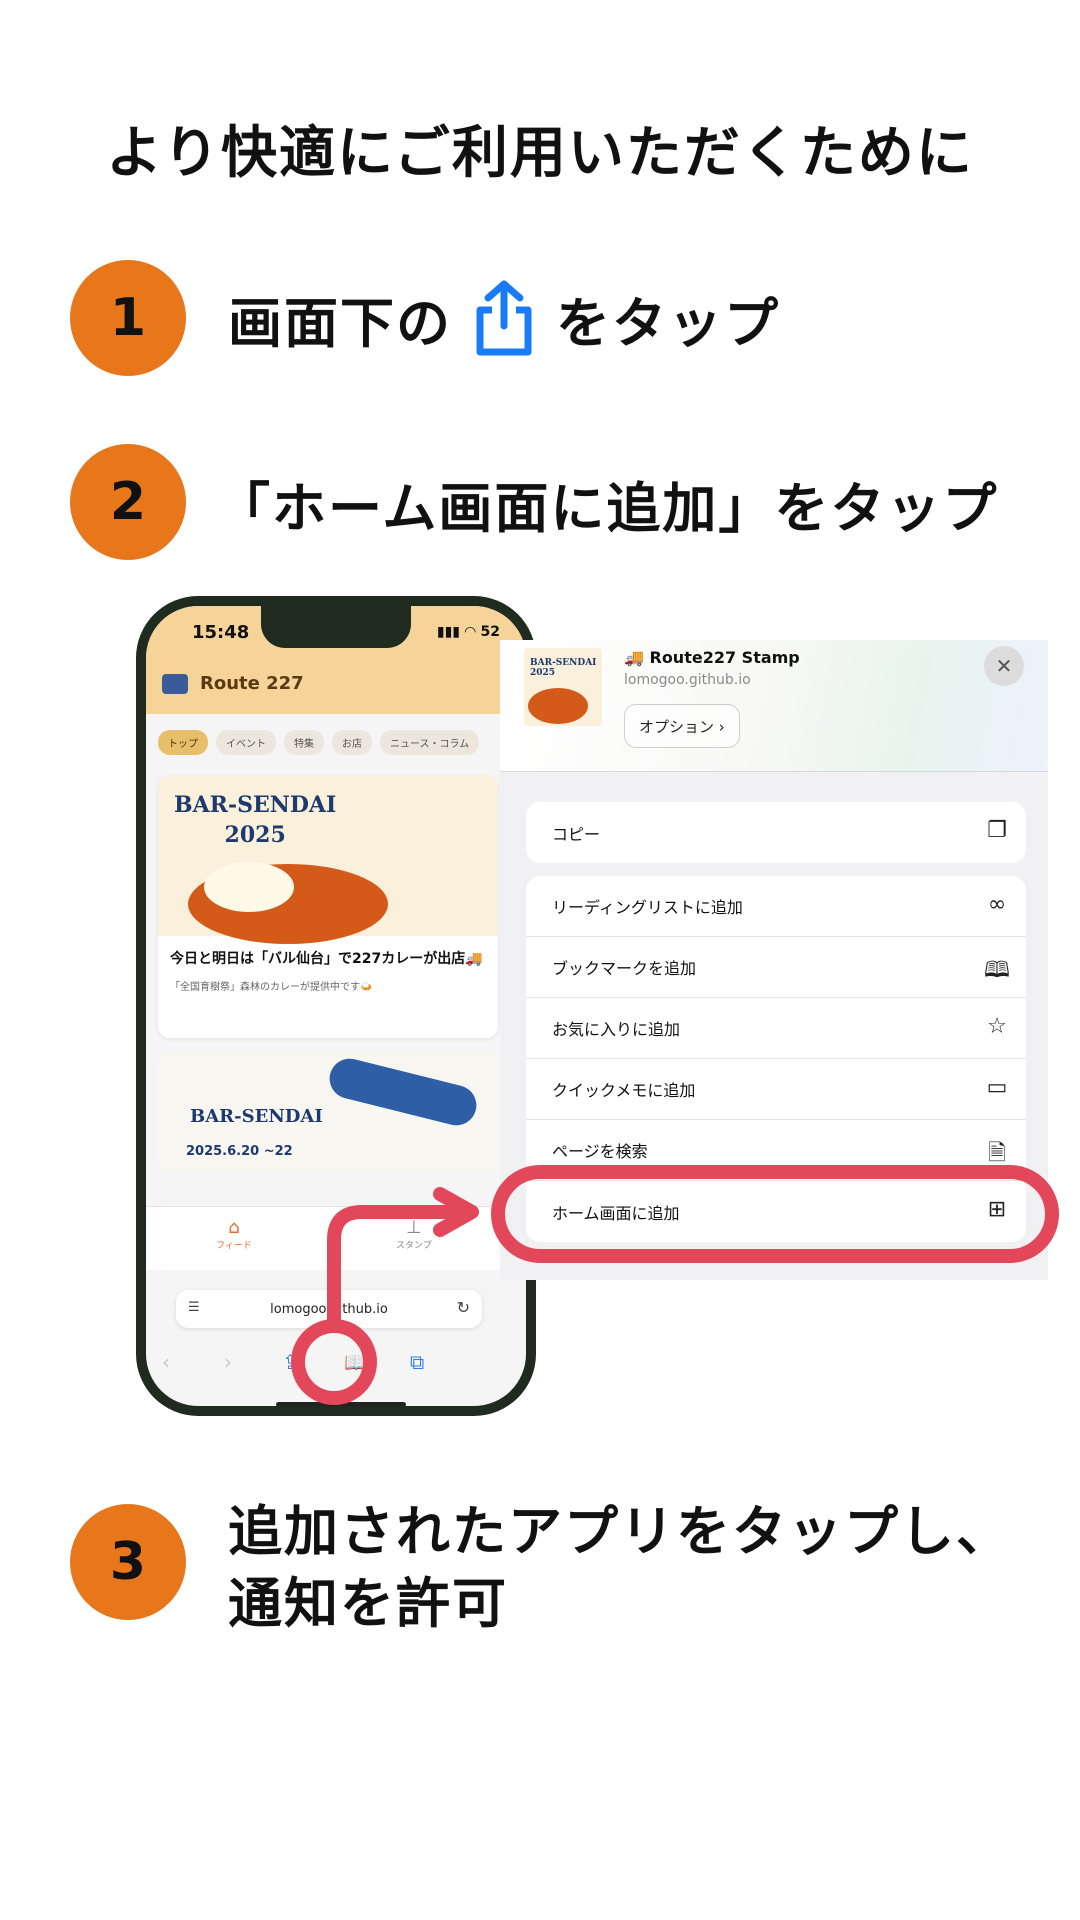 This screenshot has width=1080, height=1920. What do you see at coordinates (255, 820) in the screenshot?
I see `article-image-text: BAR-SENDAI 2025` at bounding box center [255, 820].